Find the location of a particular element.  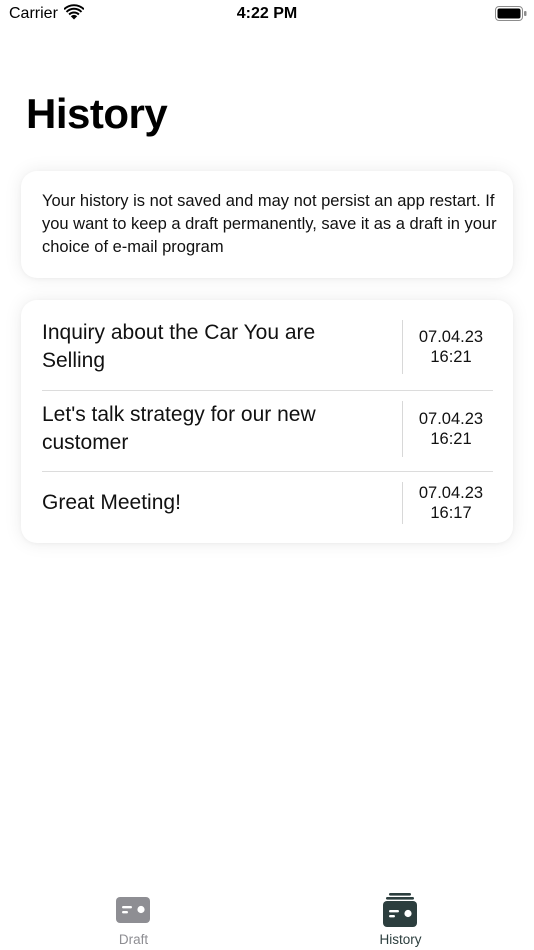

status-bar: Carrier 4:22 PM is located at coordinates (267, 15).